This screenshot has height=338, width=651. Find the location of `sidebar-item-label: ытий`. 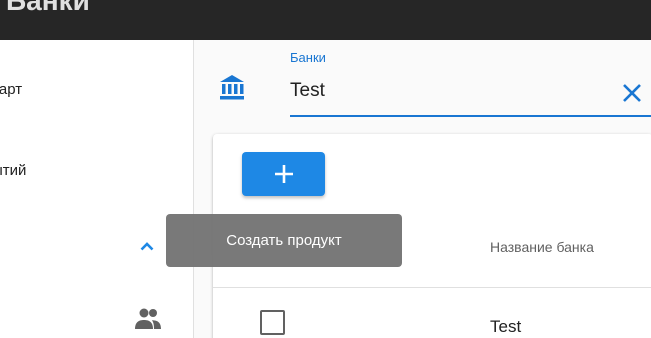

sidebar-item-label: ытий is located at coordinates (13, 170).